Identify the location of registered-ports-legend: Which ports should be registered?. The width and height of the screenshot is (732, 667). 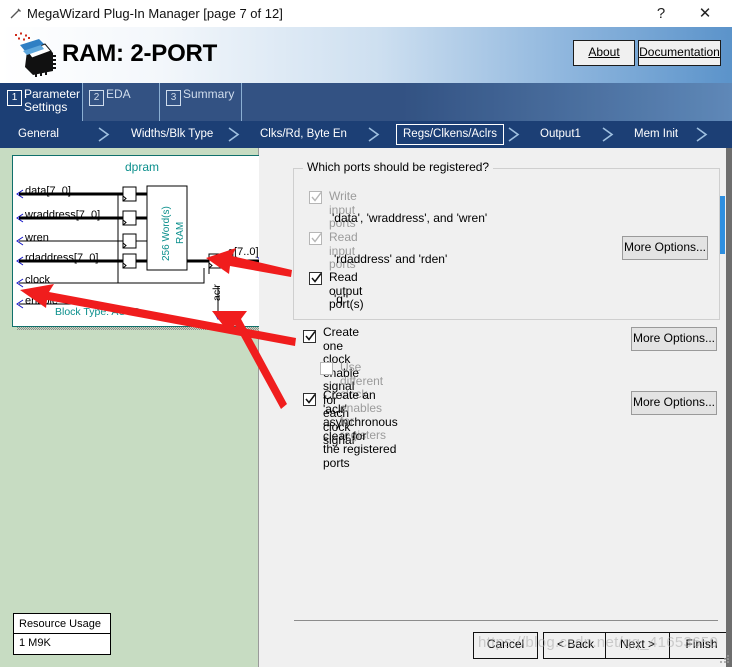
(398, 167).